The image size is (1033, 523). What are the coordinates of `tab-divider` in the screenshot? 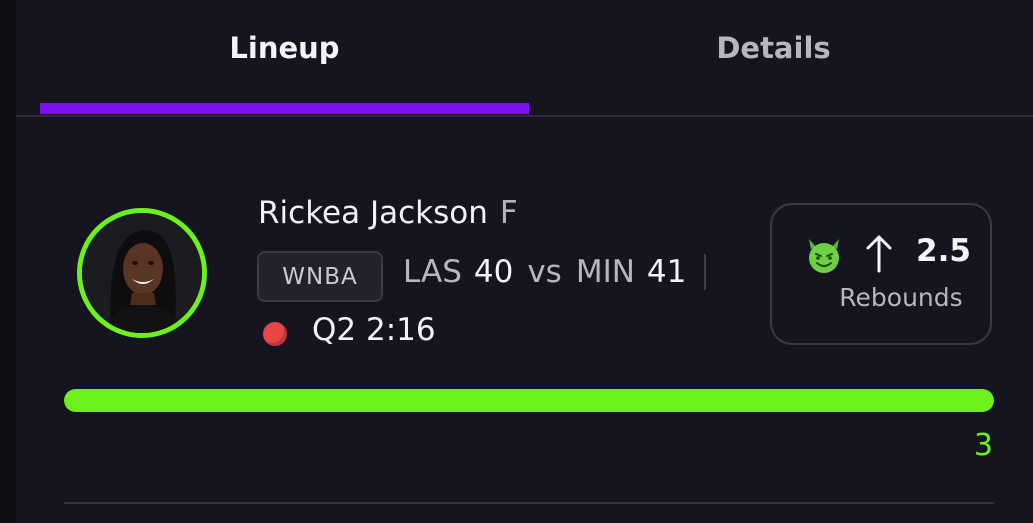 It's located at (524, 116).